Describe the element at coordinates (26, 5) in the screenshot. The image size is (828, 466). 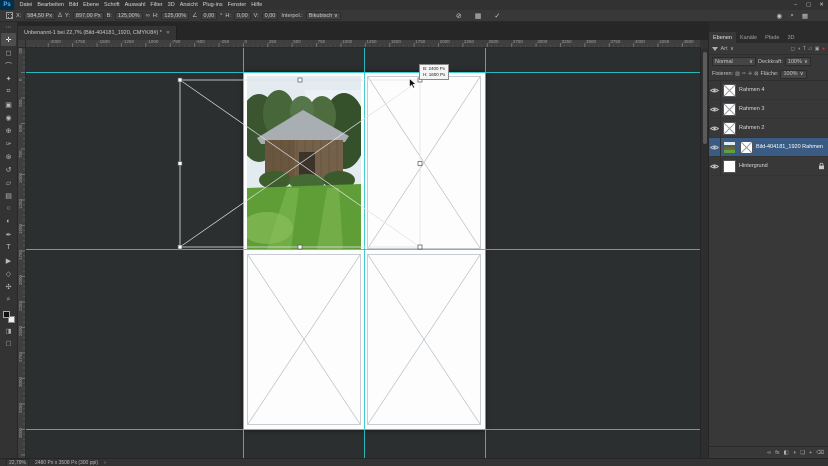
I see `menu-datei: Datei` at that location.